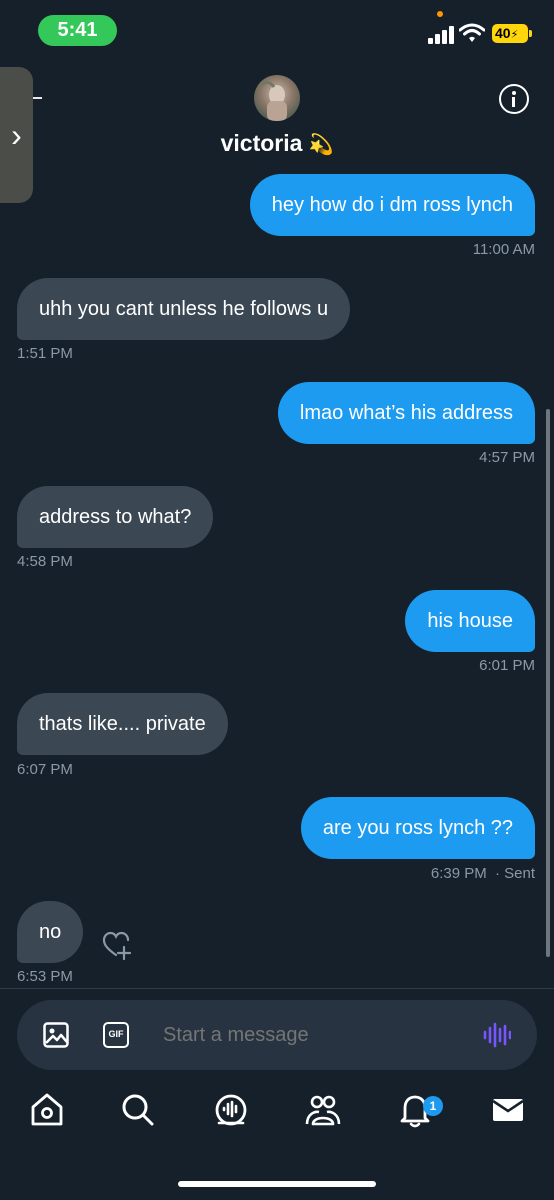 This screenshot has width=554, height=1200. Describe the element at coordinates (512, 33) in the screenshot. I see `battery-icon: 40⚡` at that location.